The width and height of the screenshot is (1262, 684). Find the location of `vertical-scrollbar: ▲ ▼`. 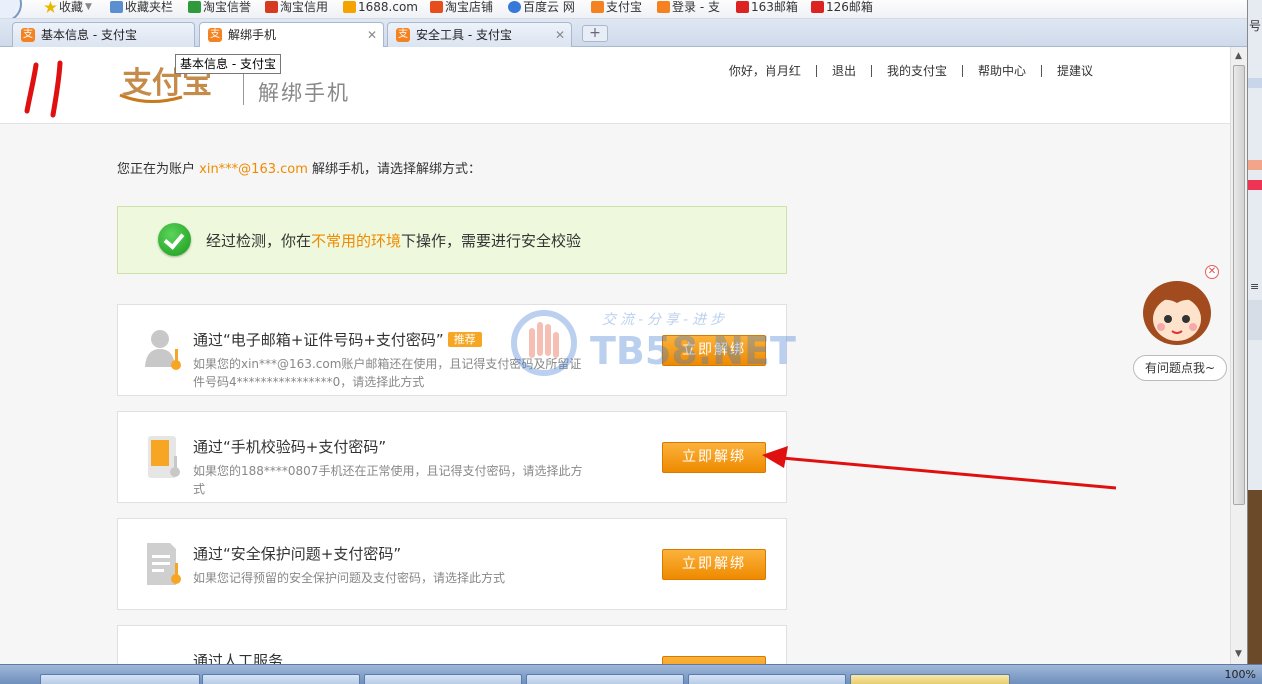

vertical-scrollbar: ▲ ▼ is located at coordinates (1238, 355).